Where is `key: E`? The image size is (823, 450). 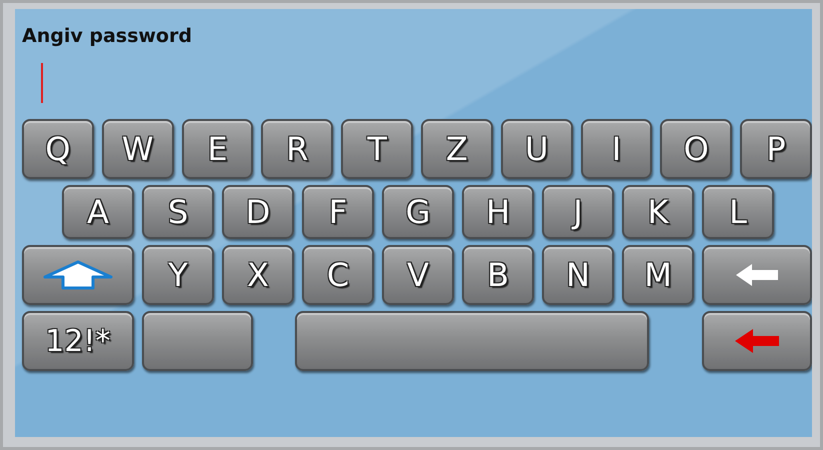
key: E is located at coordinates (218, 149).